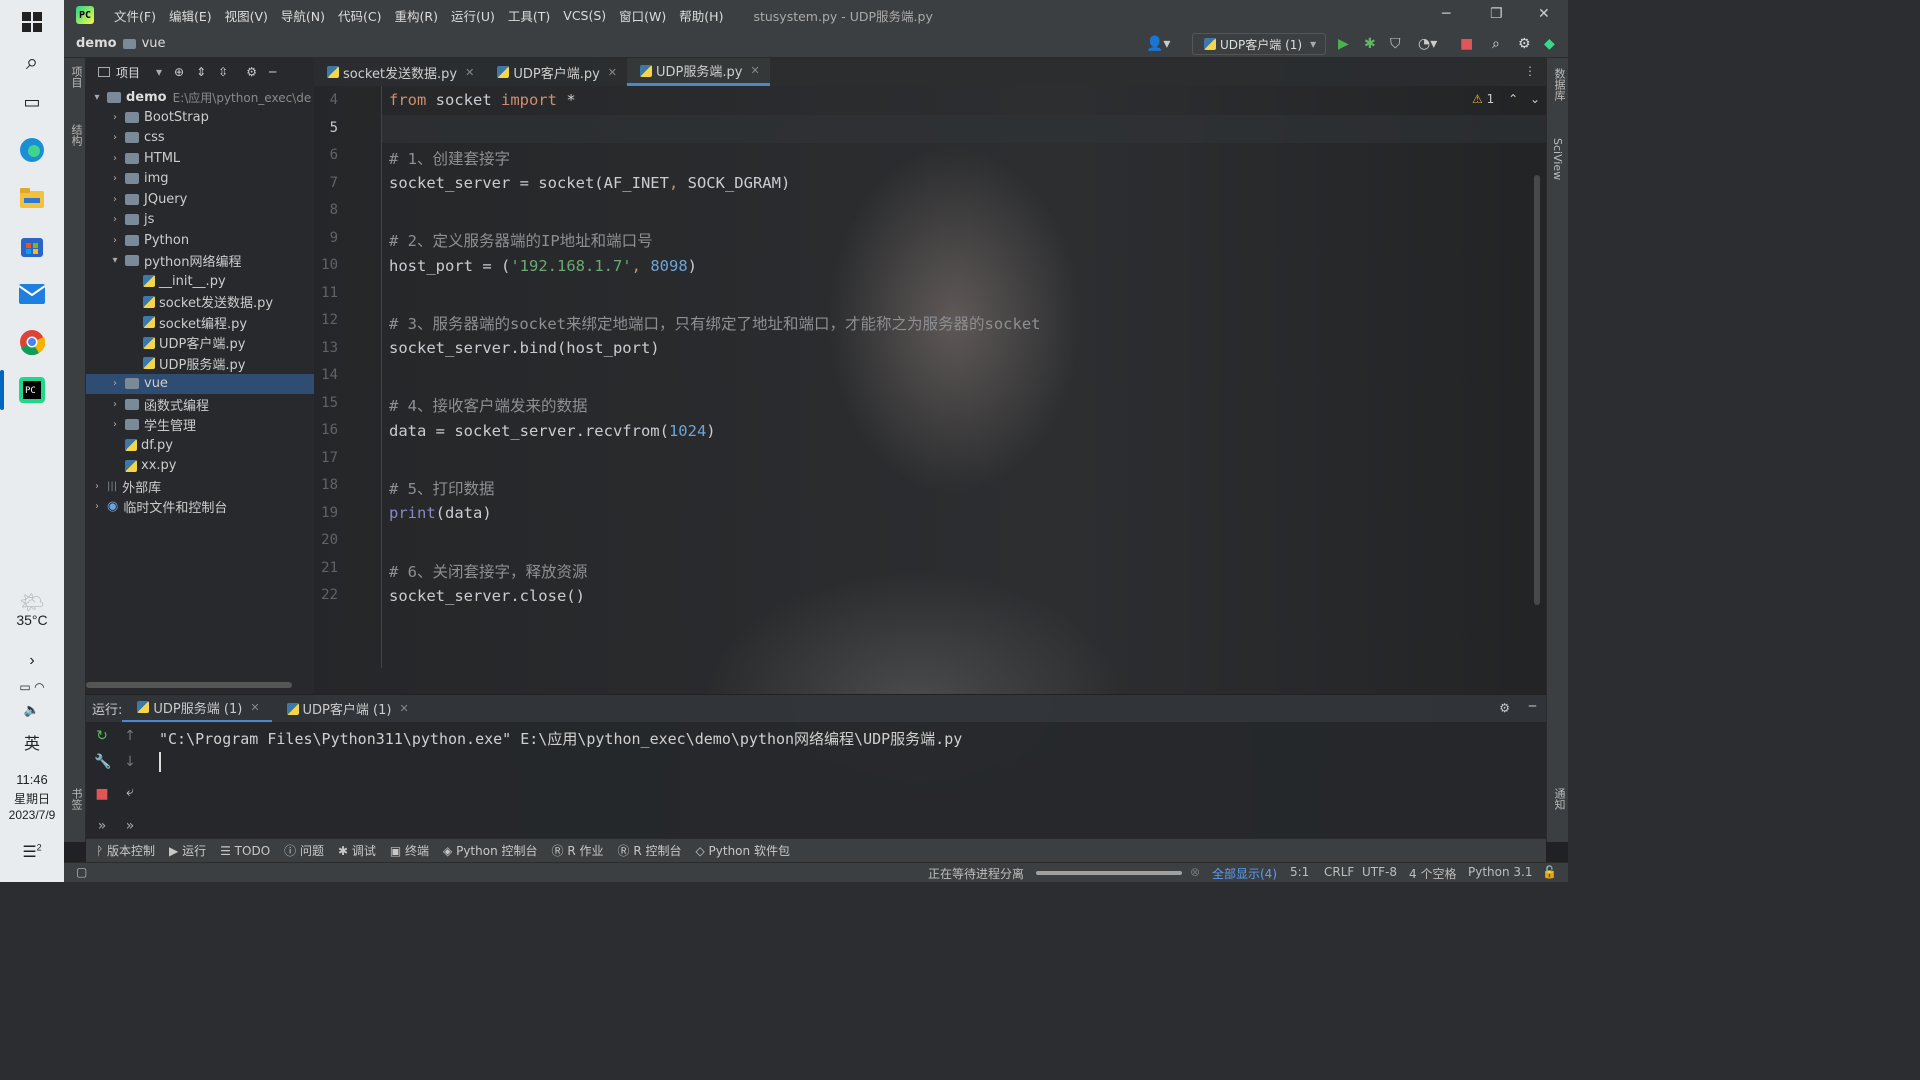 The width and height of the screenshot is (1920, 1080). What do you see at coordinates (130, 762) in the screenshot?
I see `arrow-down-icon: ↓` at bounding box center [130, 762].